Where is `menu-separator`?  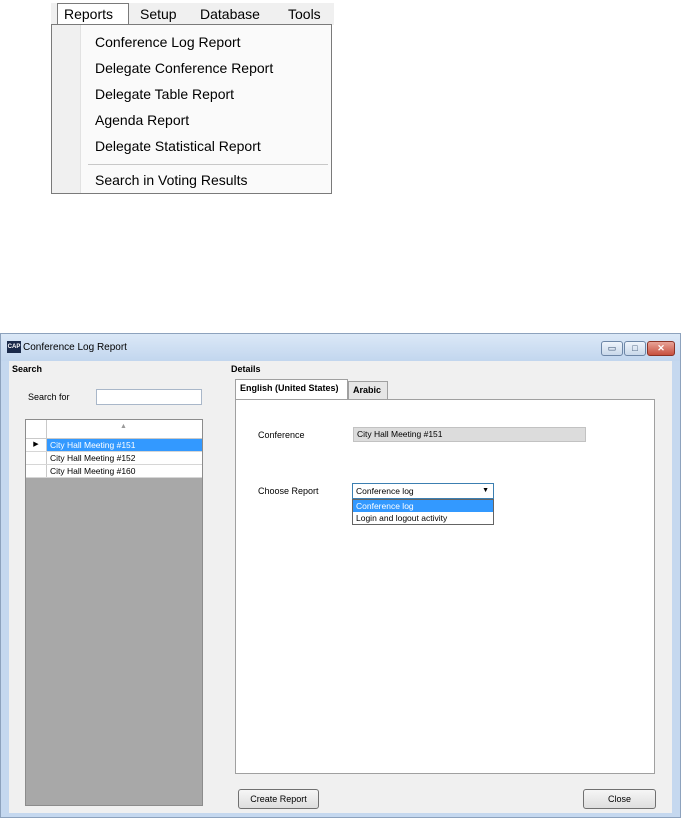
menu-separator is located at coordinates (208, 164).